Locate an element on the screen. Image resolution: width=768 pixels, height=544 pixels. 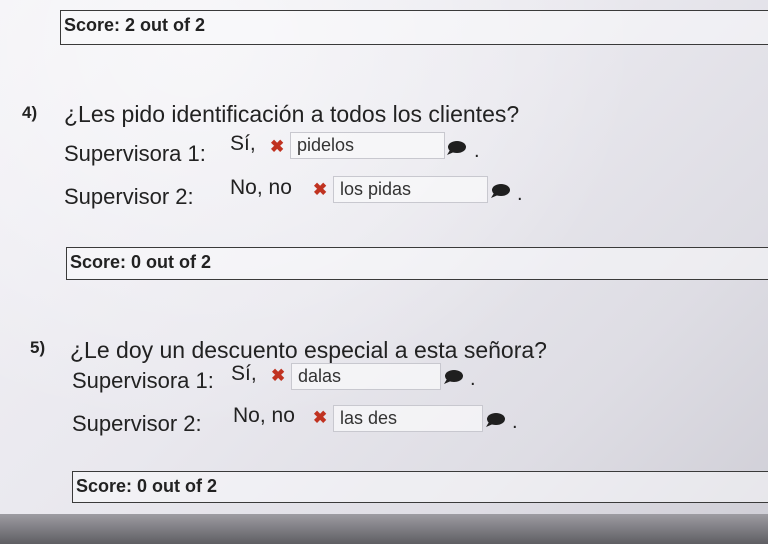
question-number: 4) is located at coordinates (30, 112).